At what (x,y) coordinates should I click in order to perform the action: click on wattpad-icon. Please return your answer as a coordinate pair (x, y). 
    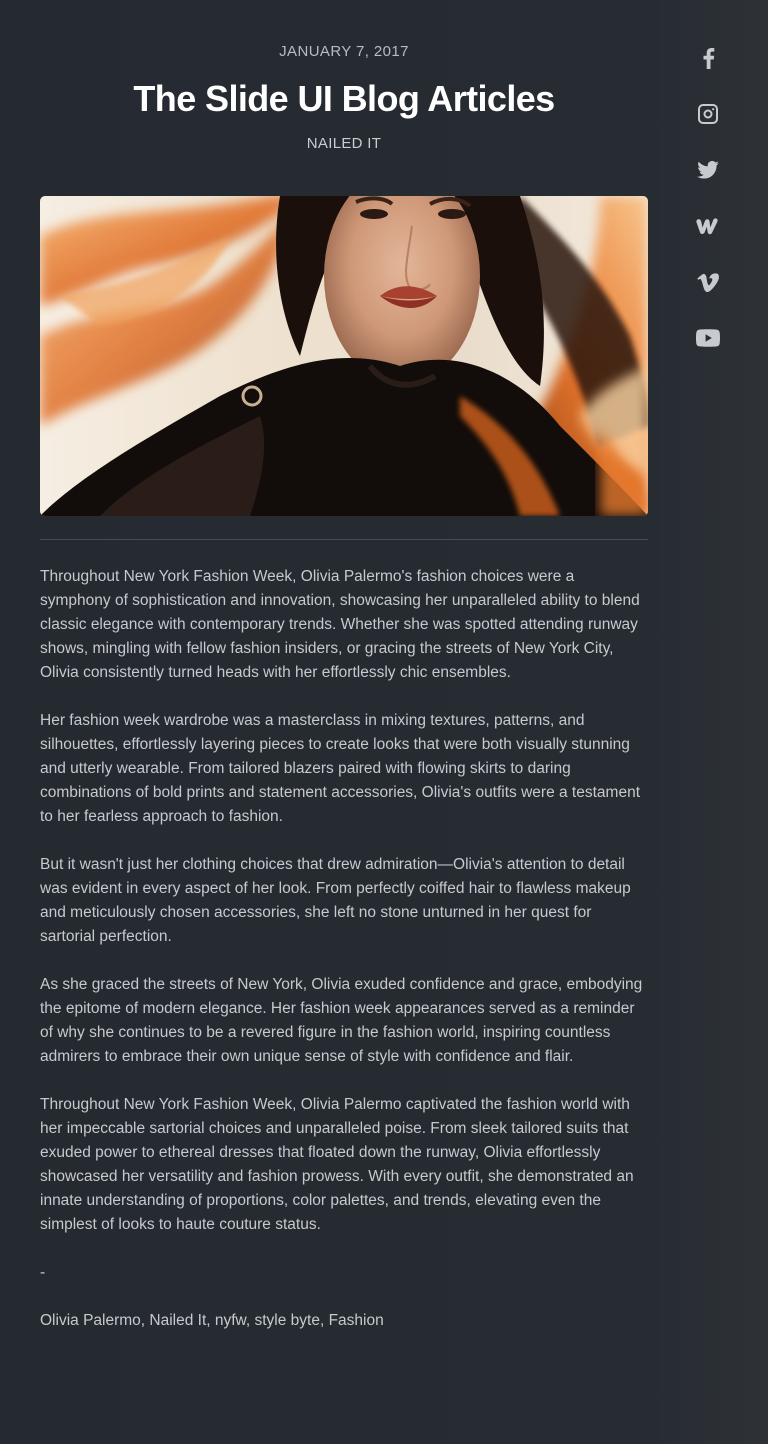
    Looking at the image, I should click on (708, 226).